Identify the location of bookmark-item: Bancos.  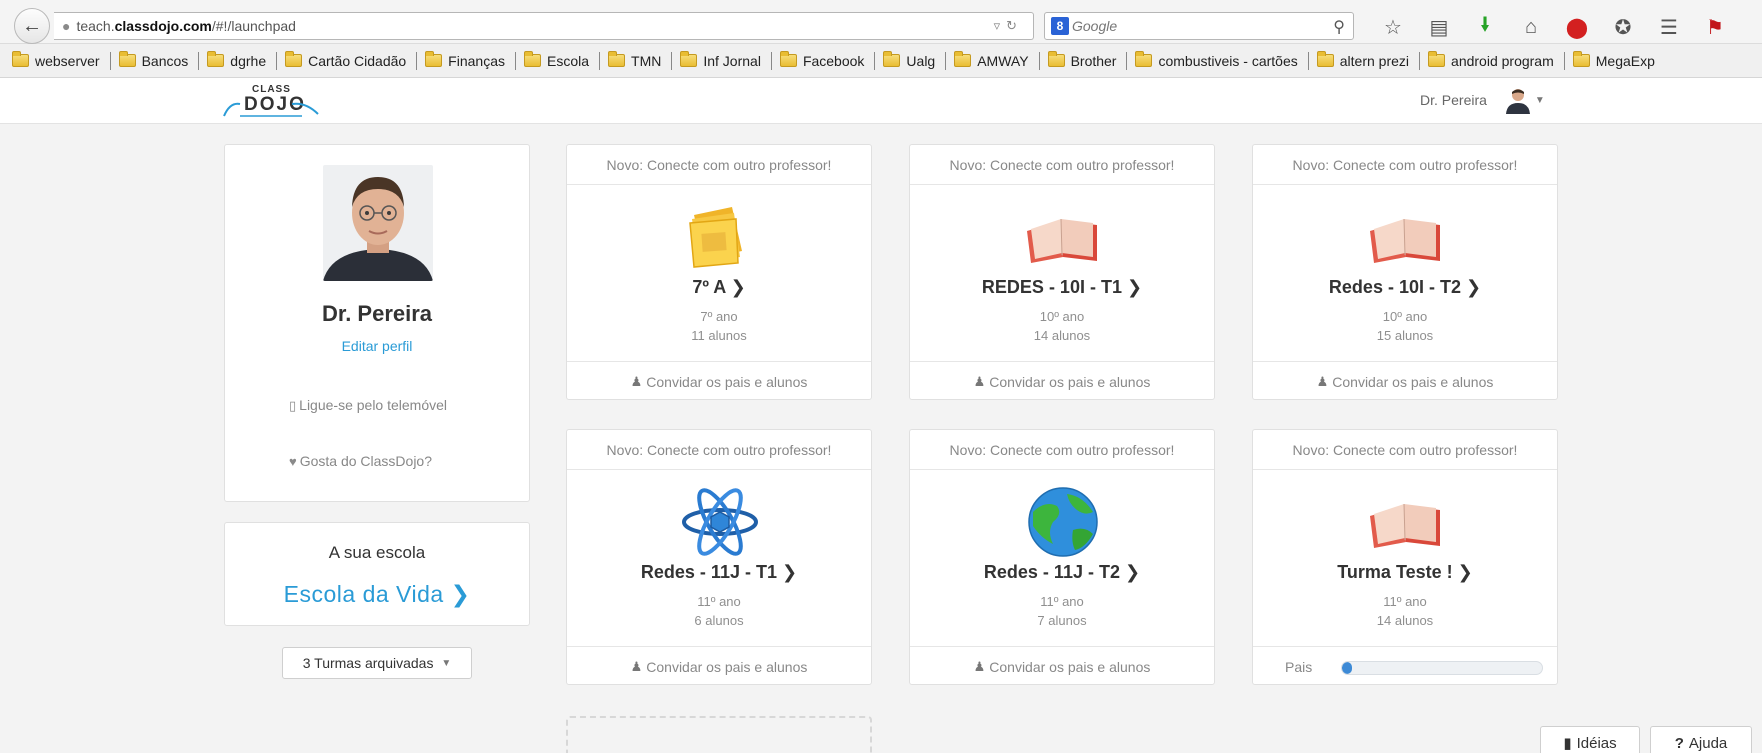
(159, 60).